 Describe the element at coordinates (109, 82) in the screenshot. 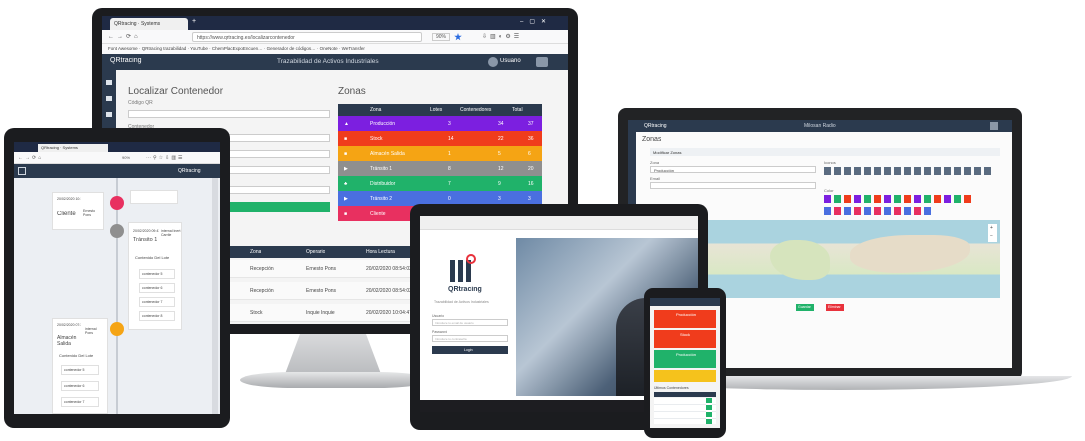

I see `home-icon` at that location.